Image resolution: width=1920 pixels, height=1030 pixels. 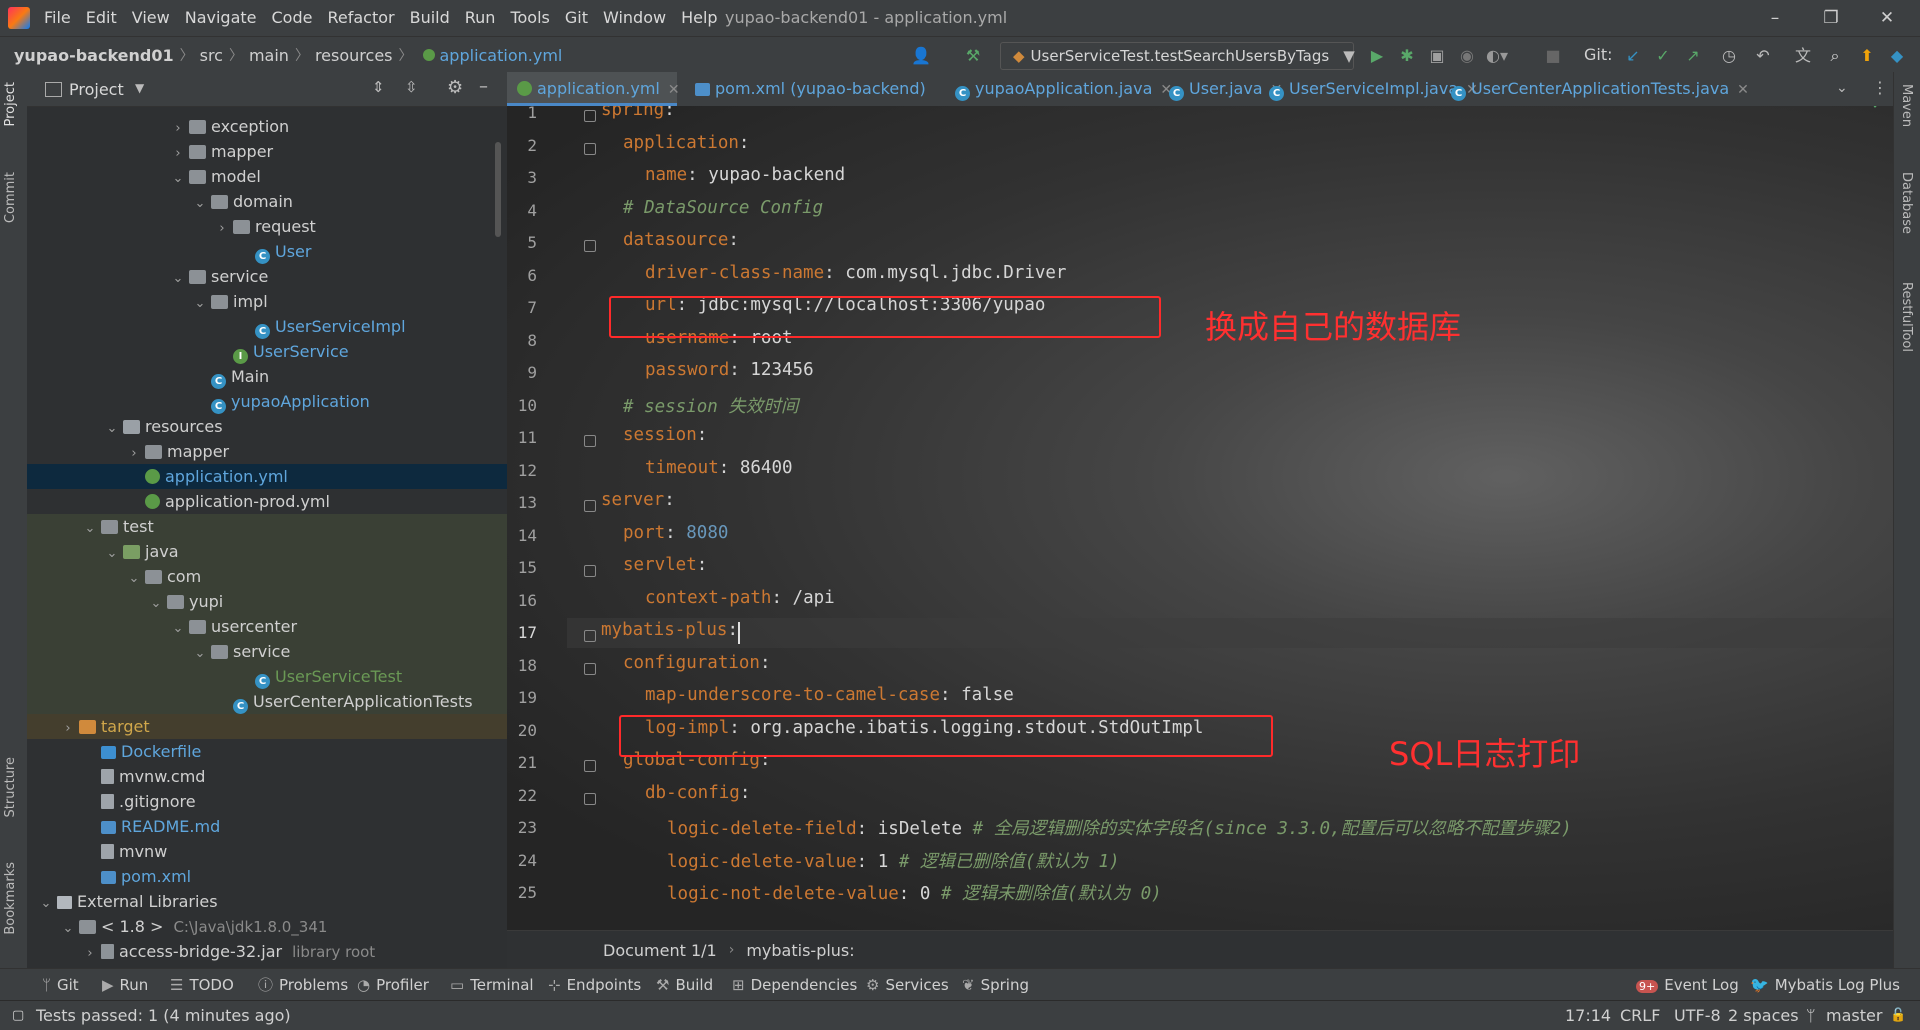 What do you see at coordinates (267, 501) in the screenshot?
I see `tree-item: application-prod.yml` at bounding box center [267, 501].